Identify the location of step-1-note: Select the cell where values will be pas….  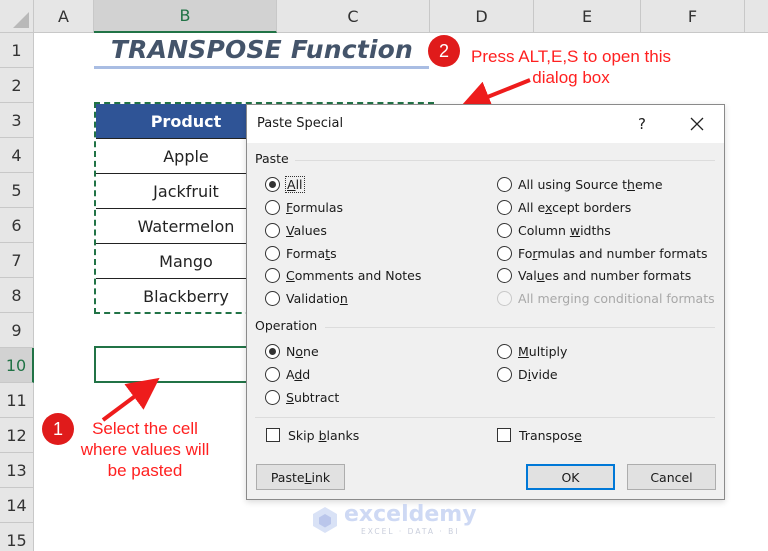
(145, 449).